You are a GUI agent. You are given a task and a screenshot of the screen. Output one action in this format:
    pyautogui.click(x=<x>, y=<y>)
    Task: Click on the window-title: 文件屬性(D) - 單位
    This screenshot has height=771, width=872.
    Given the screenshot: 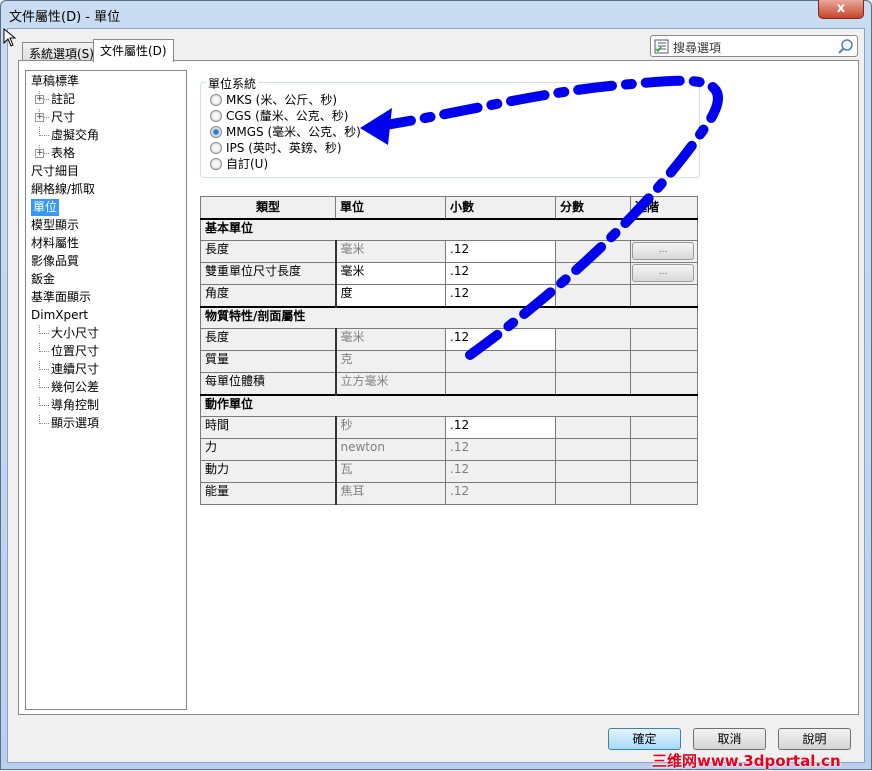 What is the action you would take?
    pyautogui.click(x=65, y=17)
    